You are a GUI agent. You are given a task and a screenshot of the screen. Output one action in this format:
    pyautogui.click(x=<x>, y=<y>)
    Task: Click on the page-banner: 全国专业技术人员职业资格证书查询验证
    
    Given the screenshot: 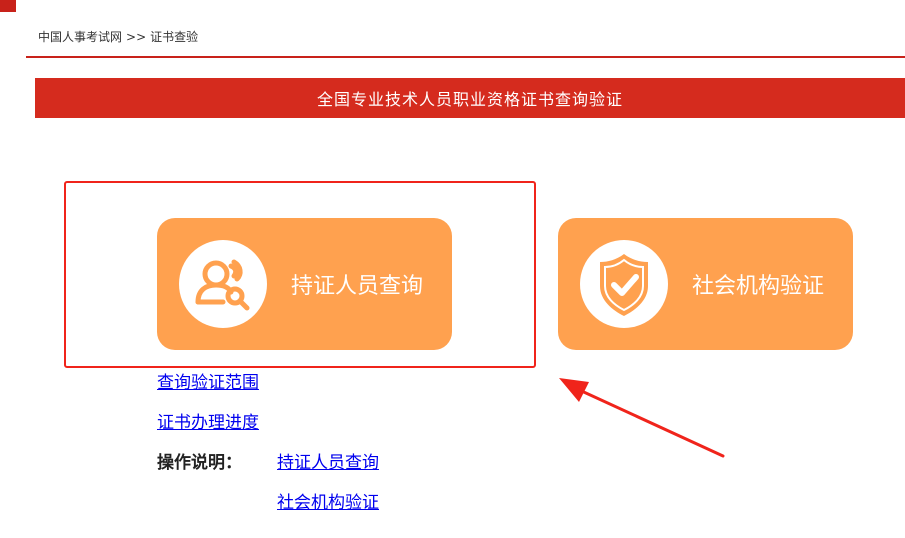 What is the action you would take?
    pyautogui.click(x=470, y=98)
    